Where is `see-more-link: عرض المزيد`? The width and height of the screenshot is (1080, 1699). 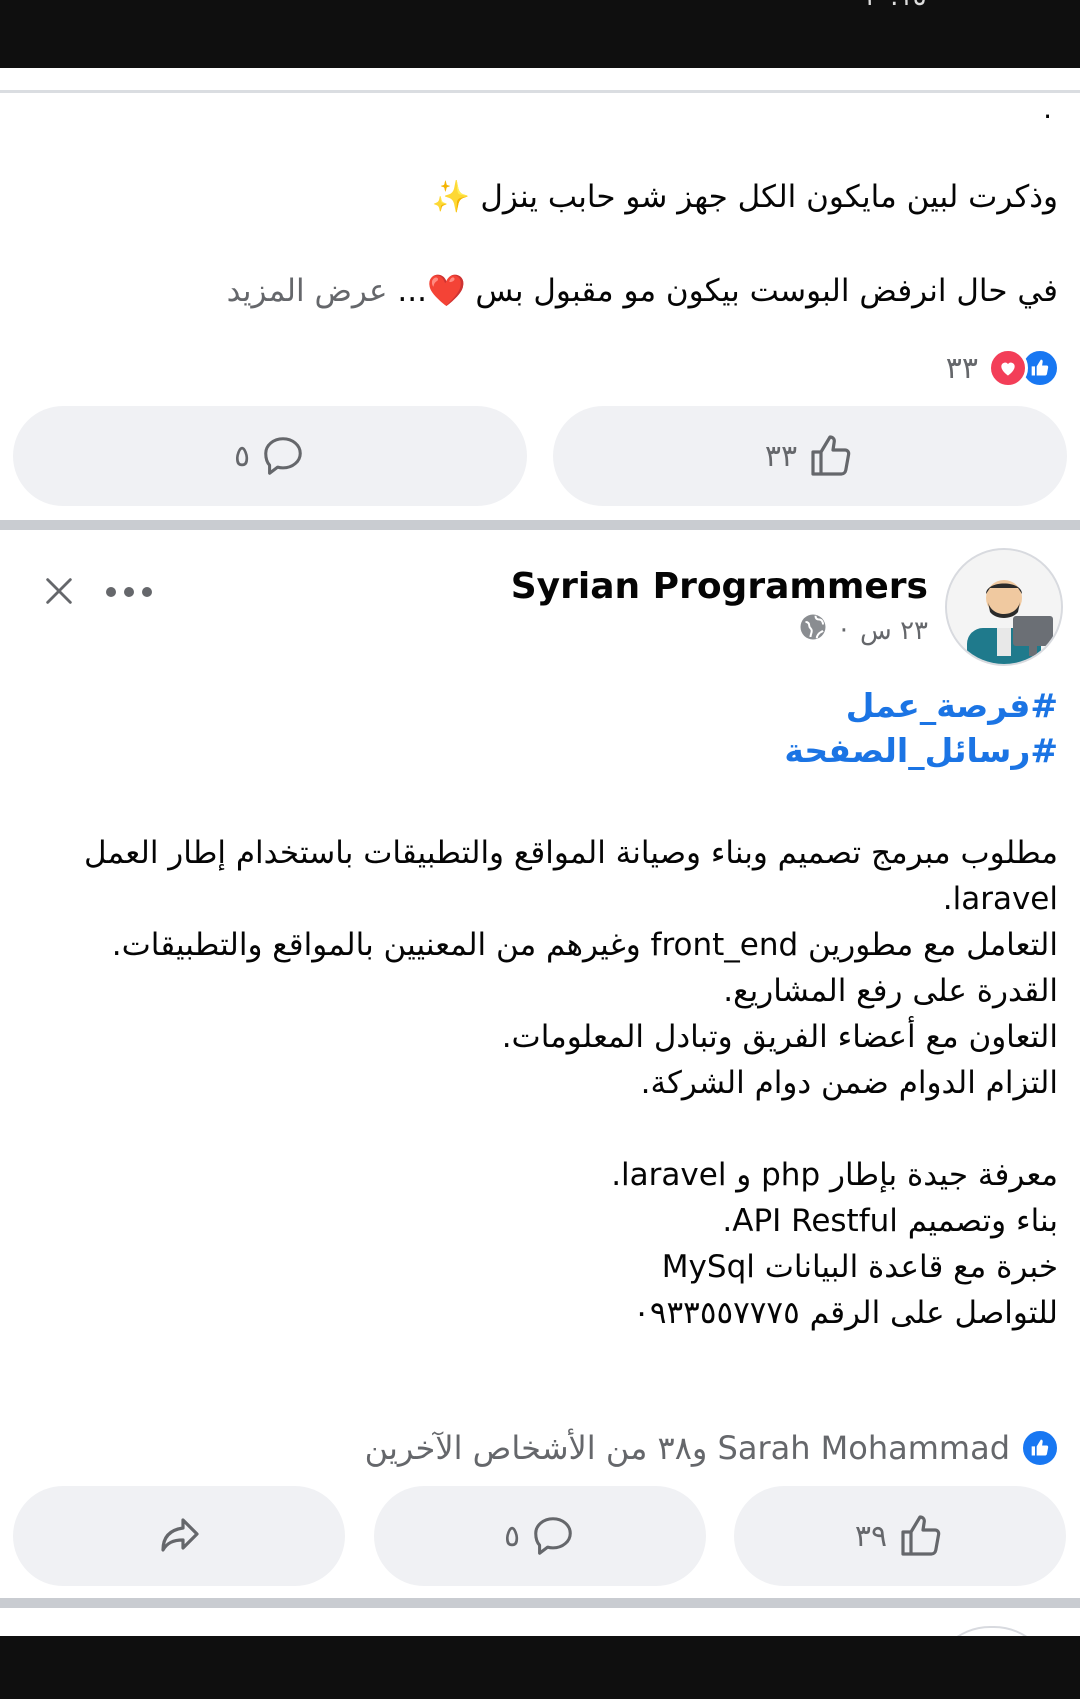 see-more-link: عرض المزيد is located at coordinates (307, 291).